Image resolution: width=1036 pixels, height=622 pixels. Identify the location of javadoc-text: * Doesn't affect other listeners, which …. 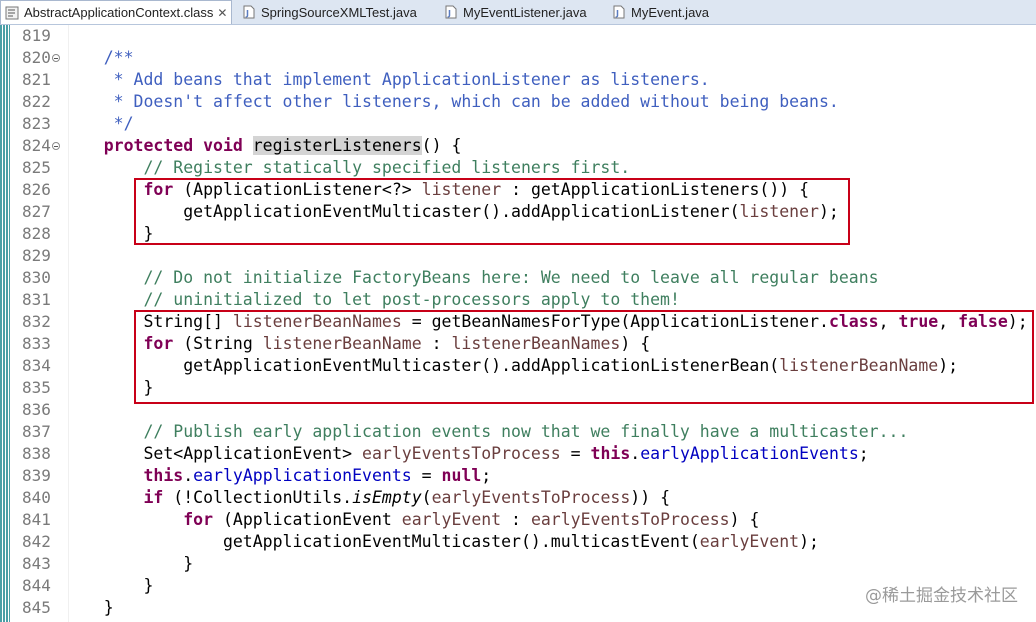
(451, 101).